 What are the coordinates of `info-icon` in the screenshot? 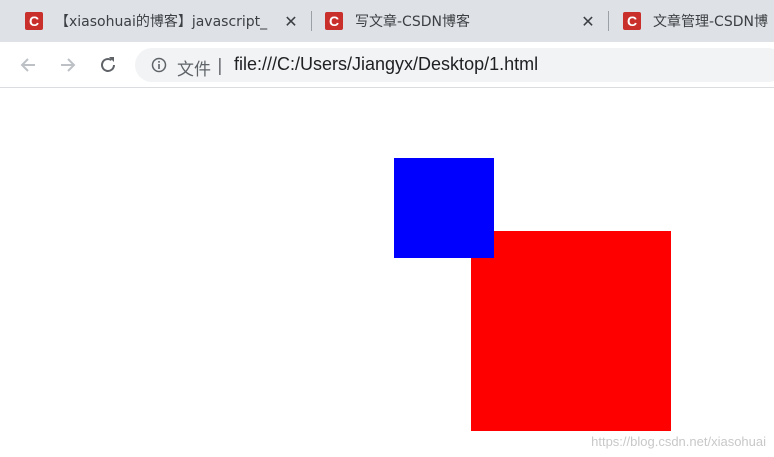 It's located at (159, 65).